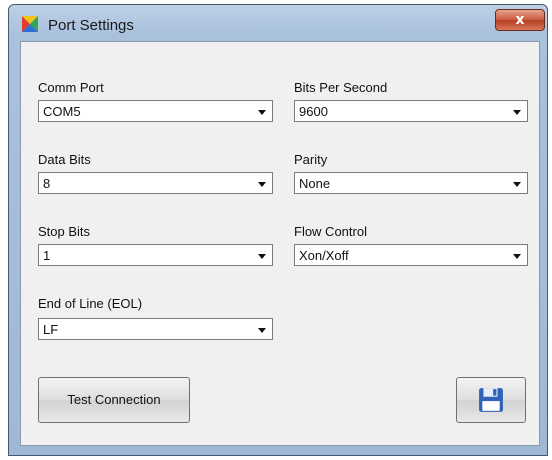 This screenshot has height=460, width=552. What do you see at coordinates (311, 159) in the screenshot?
I see `parity-label: Parity` at bounding box center [311, 159].